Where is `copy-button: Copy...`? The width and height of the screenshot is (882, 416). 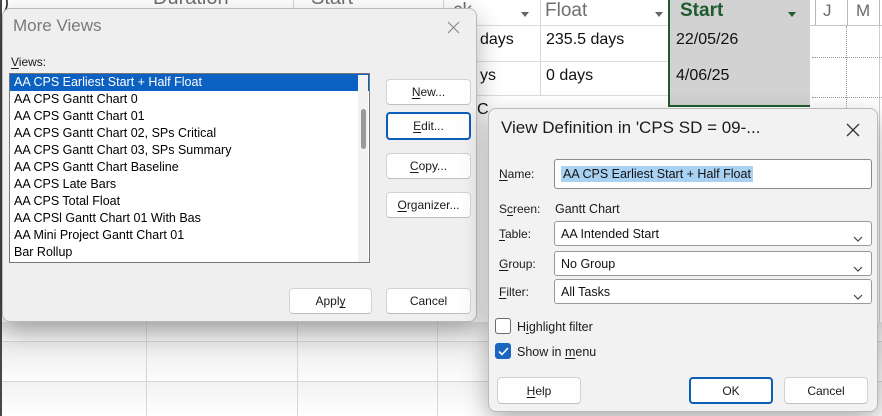
copy-button: Copy... is located at coordinates (428, 166).